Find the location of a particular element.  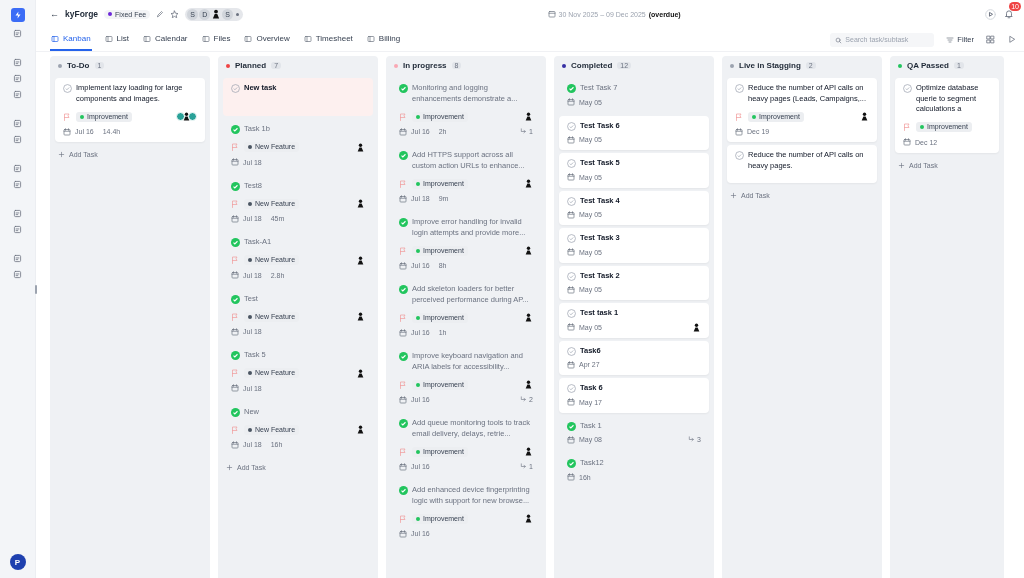

project-title: kyForge is located at coordinates (82, 14).